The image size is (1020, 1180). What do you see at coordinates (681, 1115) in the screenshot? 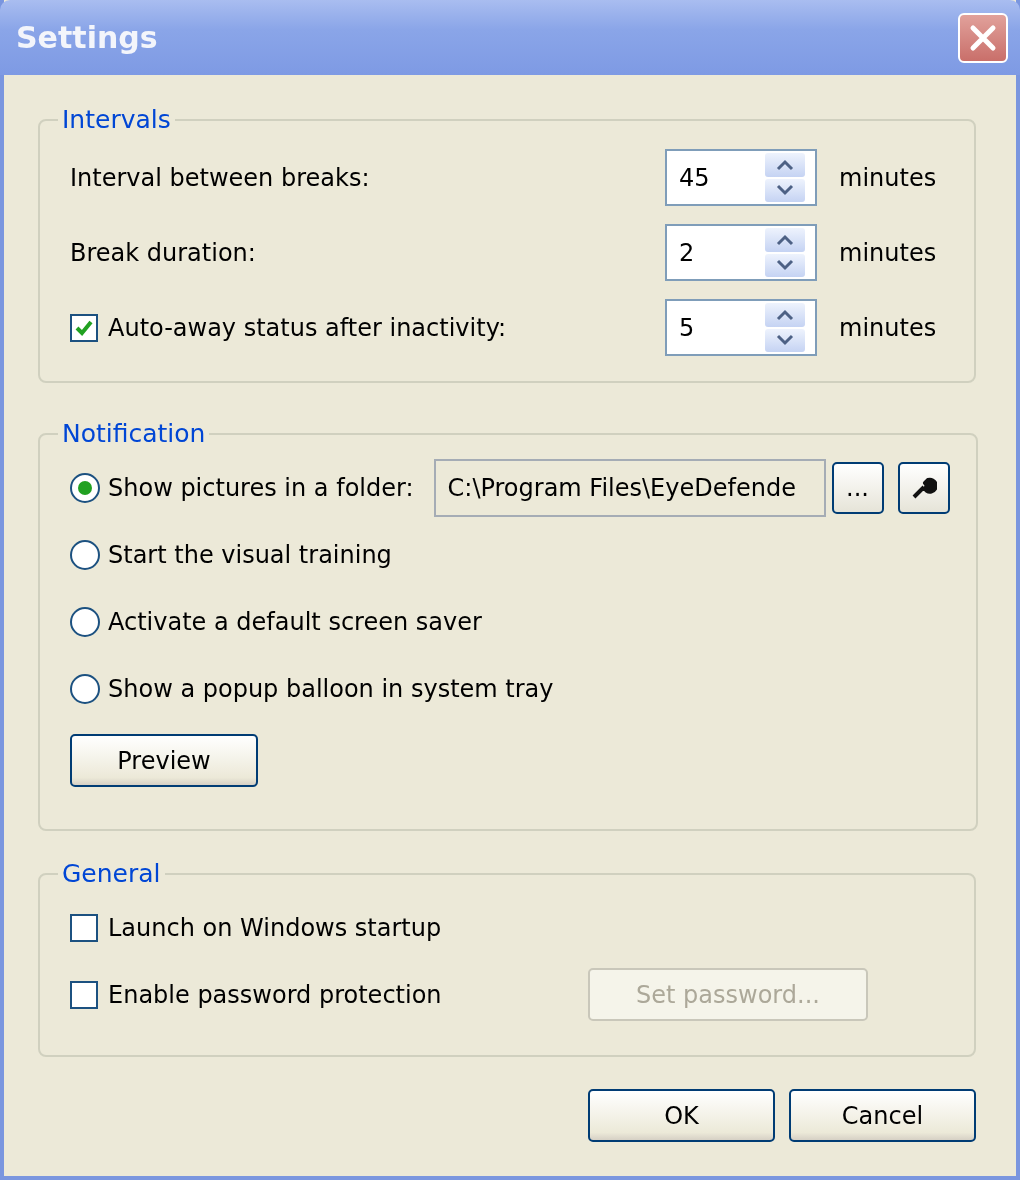
I see `ok-button: OK` at bounding box center [681, 1115].